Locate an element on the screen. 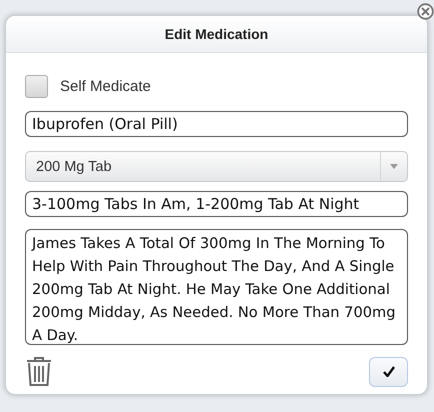 The image size is (434, 412). trash-icon is located at coordinates (39, 371).